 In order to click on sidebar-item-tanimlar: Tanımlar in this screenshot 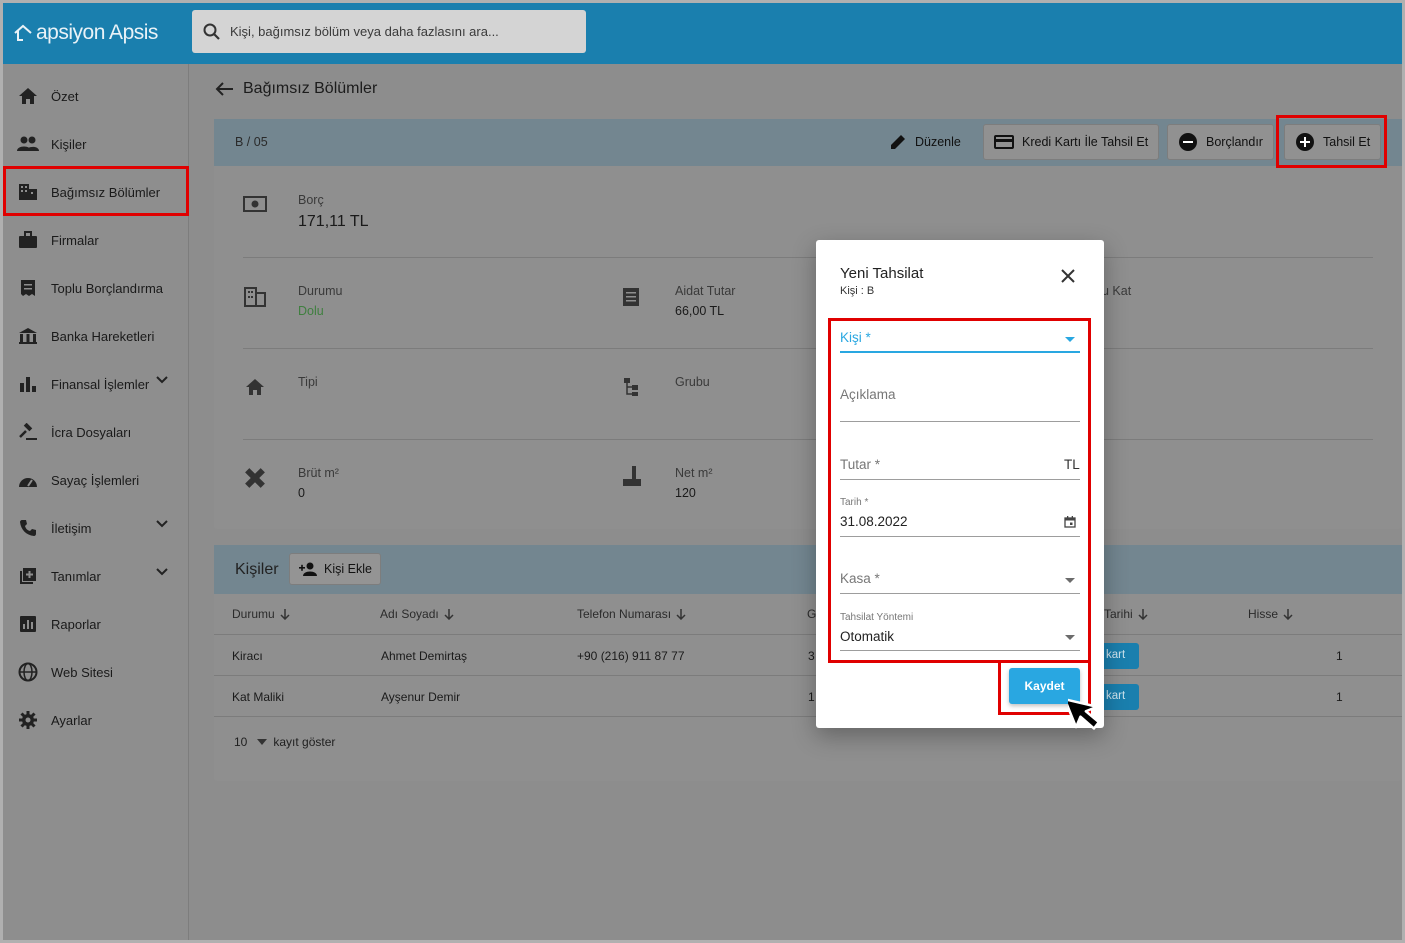, I will do `click(96, 576)`.